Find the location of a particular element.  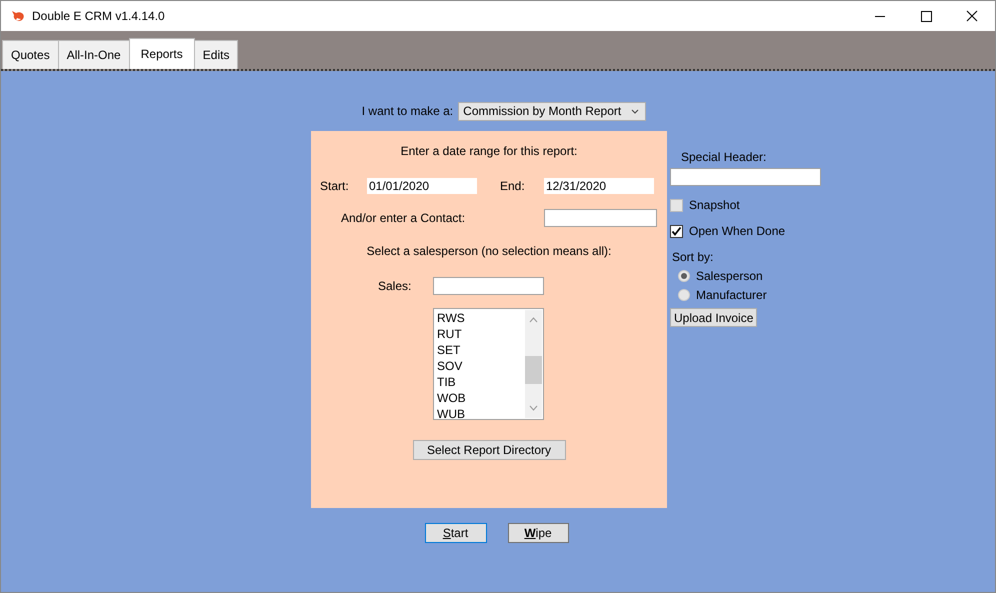

list-item: SOV is located at coordinates (480, 366).